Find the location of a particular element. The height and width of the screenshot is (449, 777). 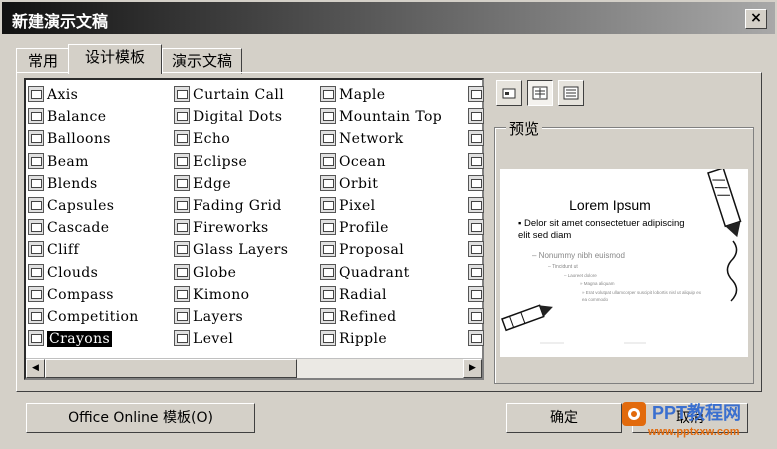

template-label: Competition is located at coordinates (93, 316).